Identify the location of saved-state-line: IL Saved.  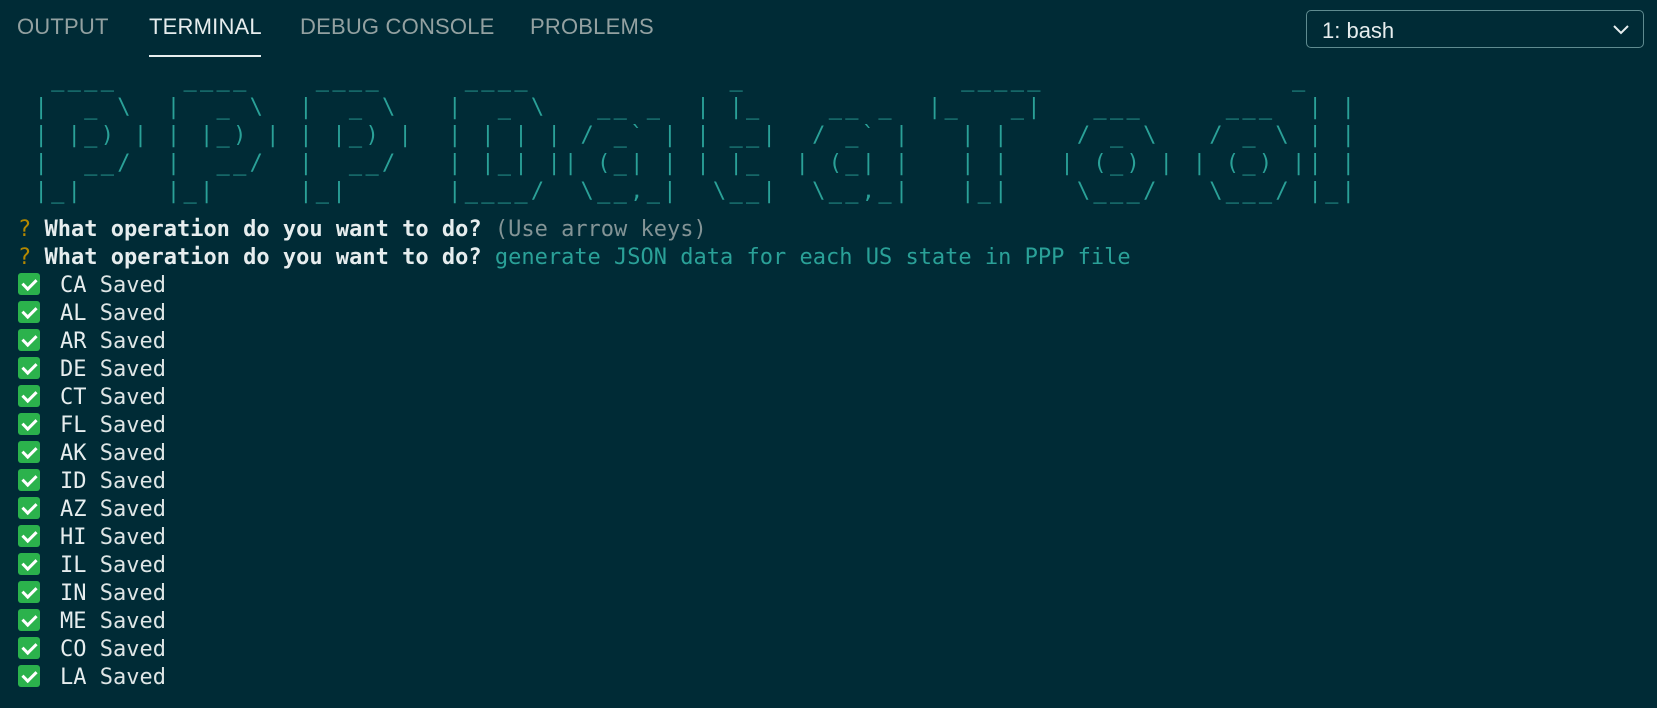
(828, 566).